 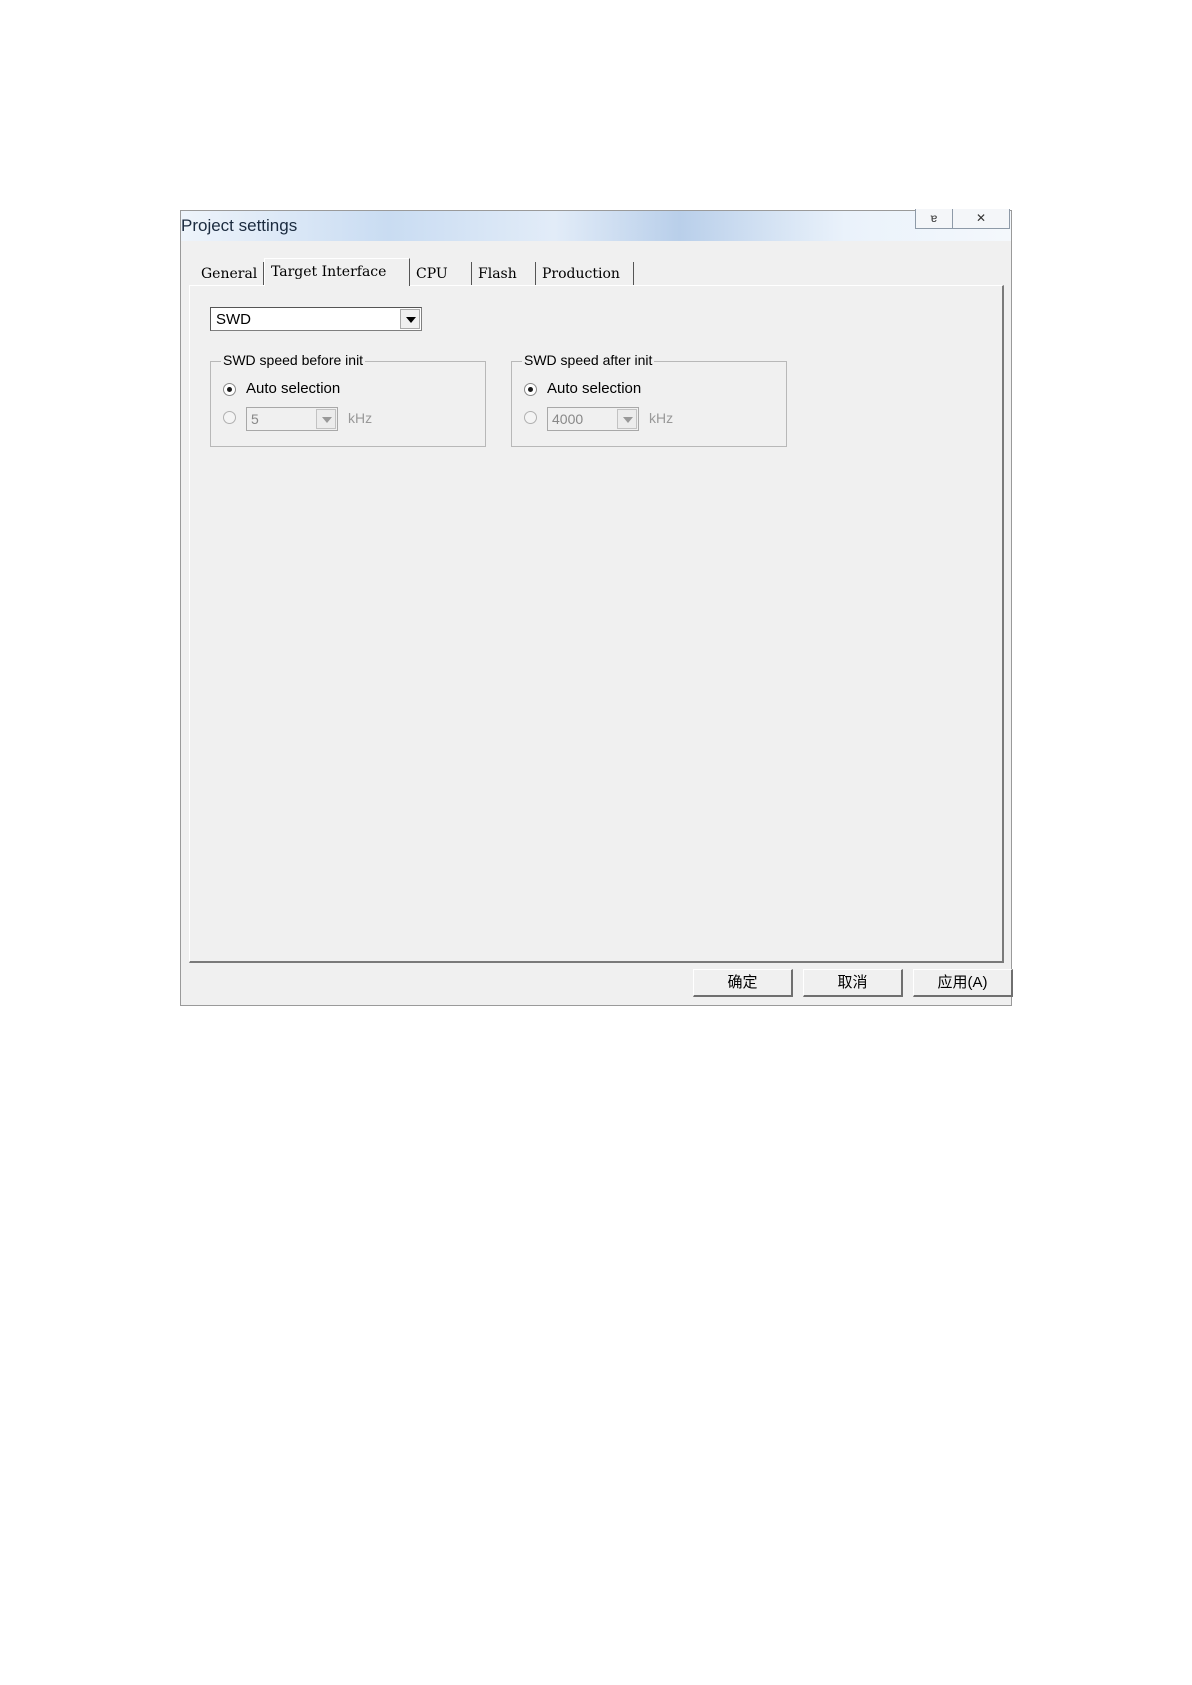 What do you see at coordinates (585, 274) in the screenshot?
I see `tab-production: Production` at bounding box center [585, 274].